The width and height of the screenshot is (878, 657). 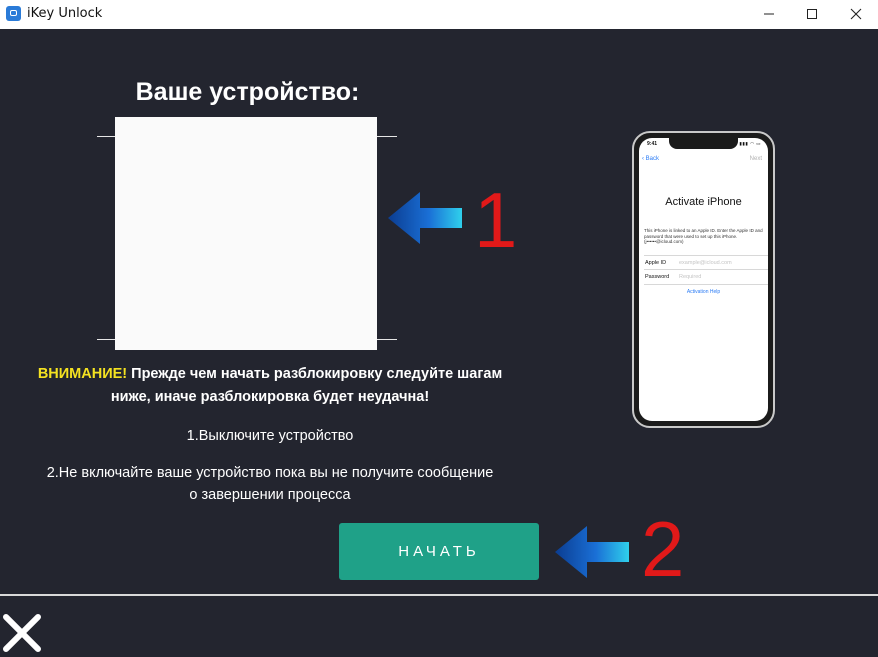 What do you see at coordinates (652, 144) in the screenshot?
I see `phone-time: 9:41` at bounding box center [652, 144].